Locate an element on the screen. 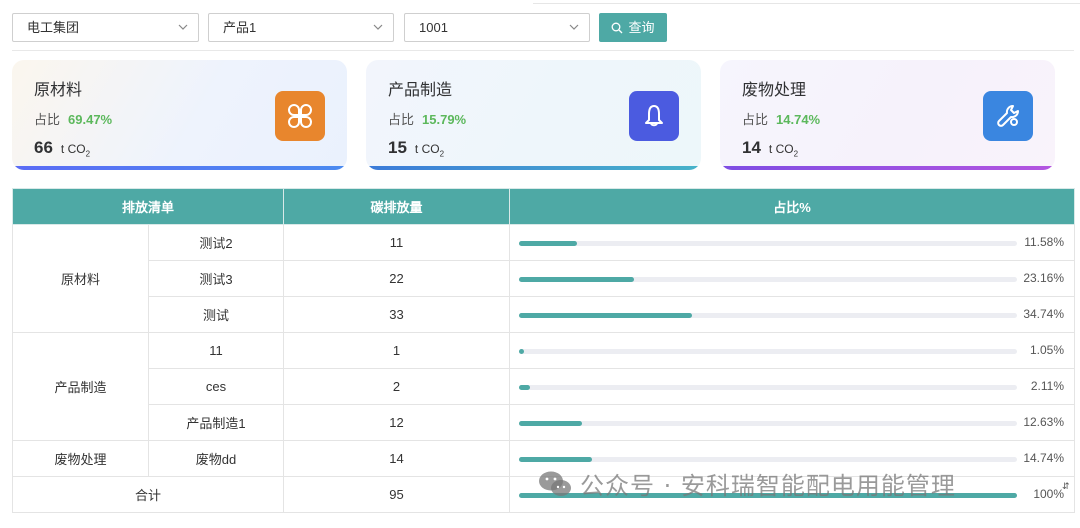 Image resolution: width=1080 pixels, height=528 pixels. table-row: 测试 33 34.74% is located at coordinates (544, 314).